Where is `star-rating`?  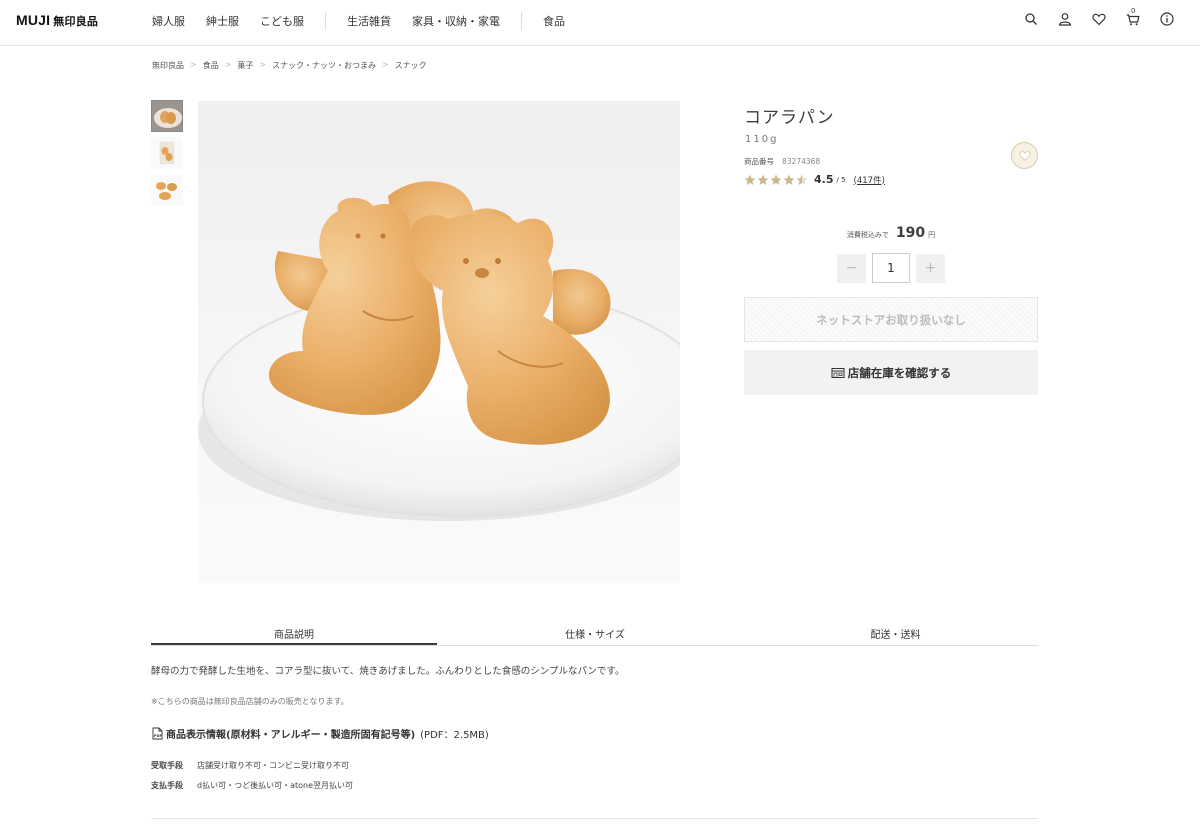
star-rating is located at coordinates (776, 180).